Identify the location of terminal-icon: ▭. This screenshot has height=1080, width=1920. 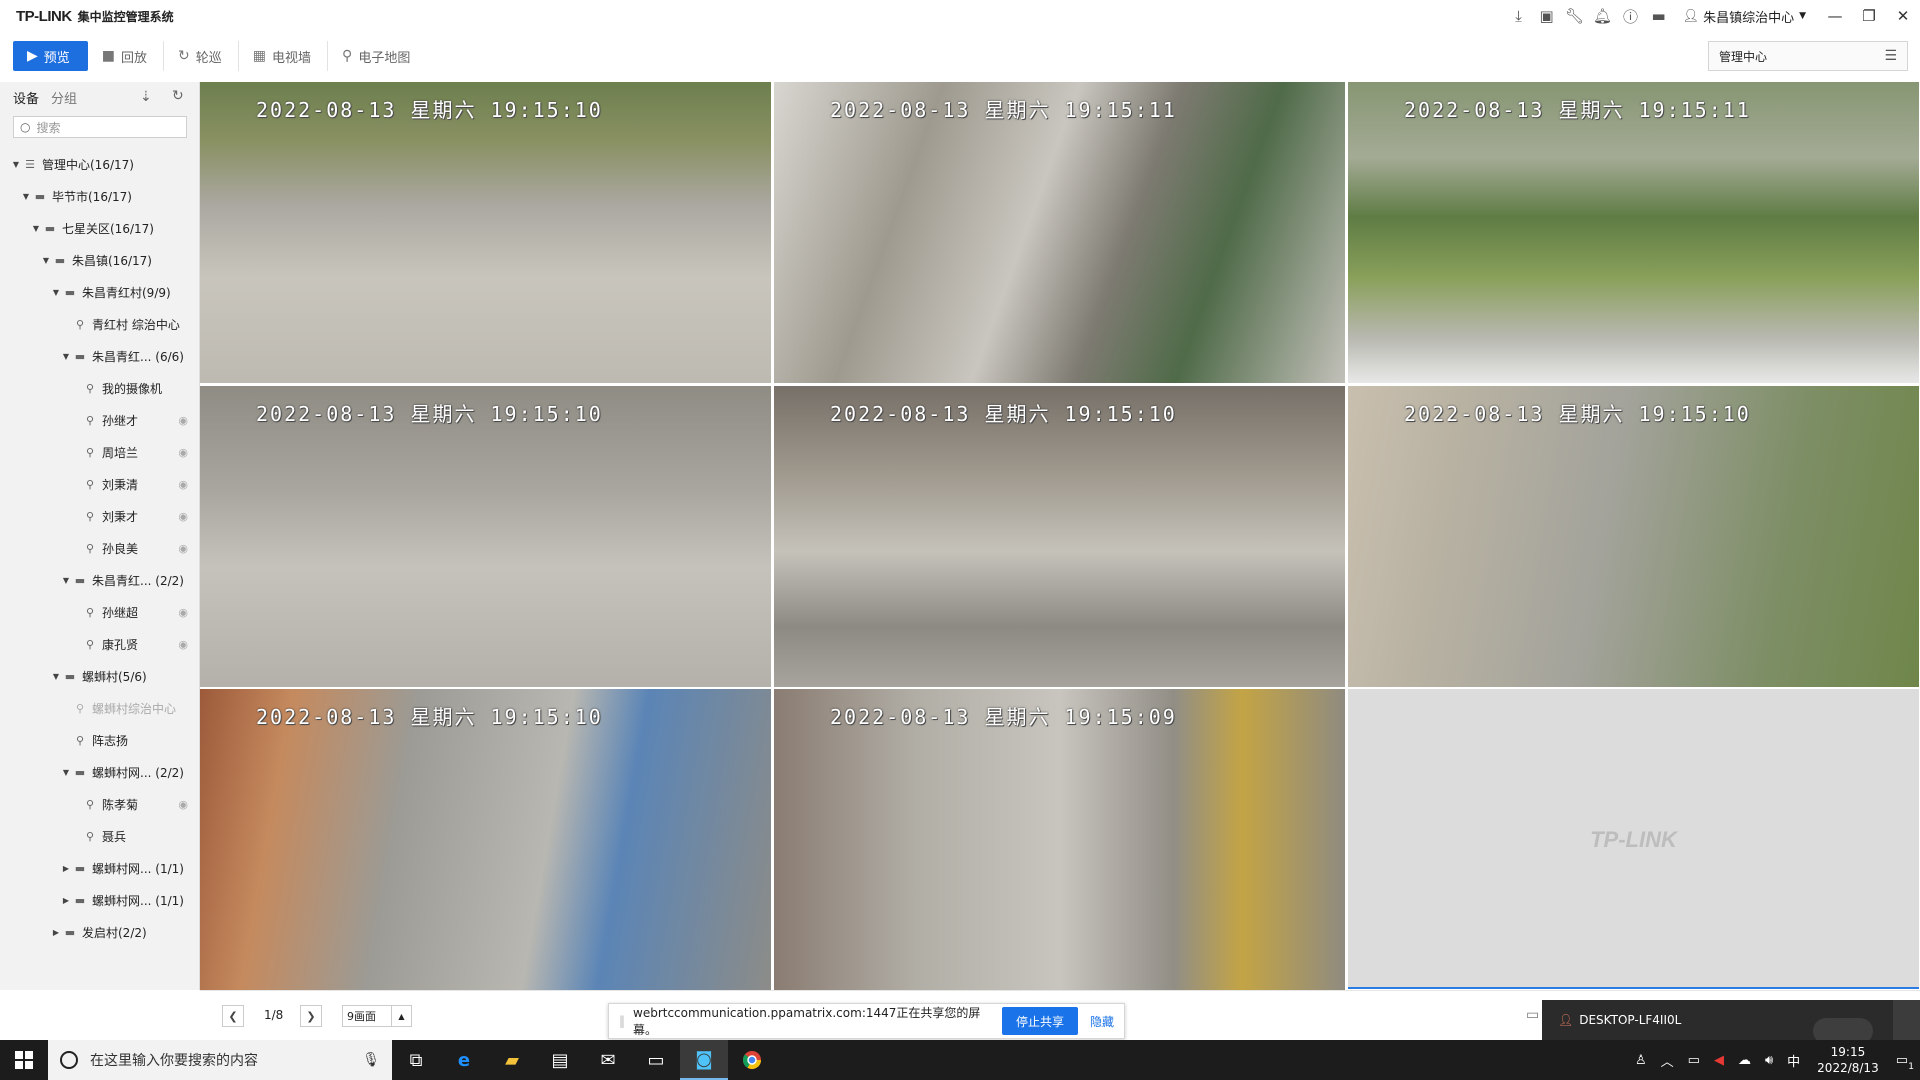
(656, 1060).